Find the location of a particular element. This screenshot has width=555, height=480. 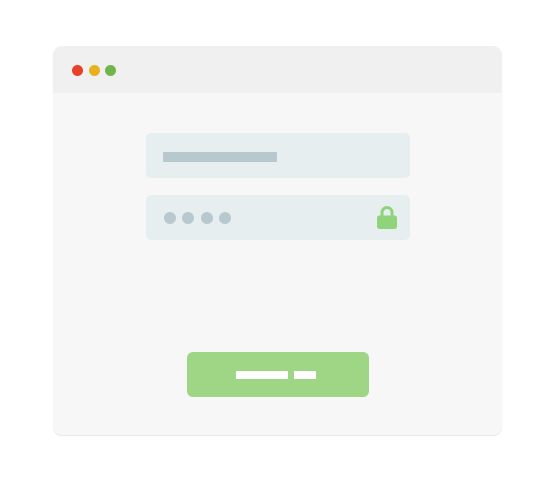

close-window-button is located at coordinates (77, 70).